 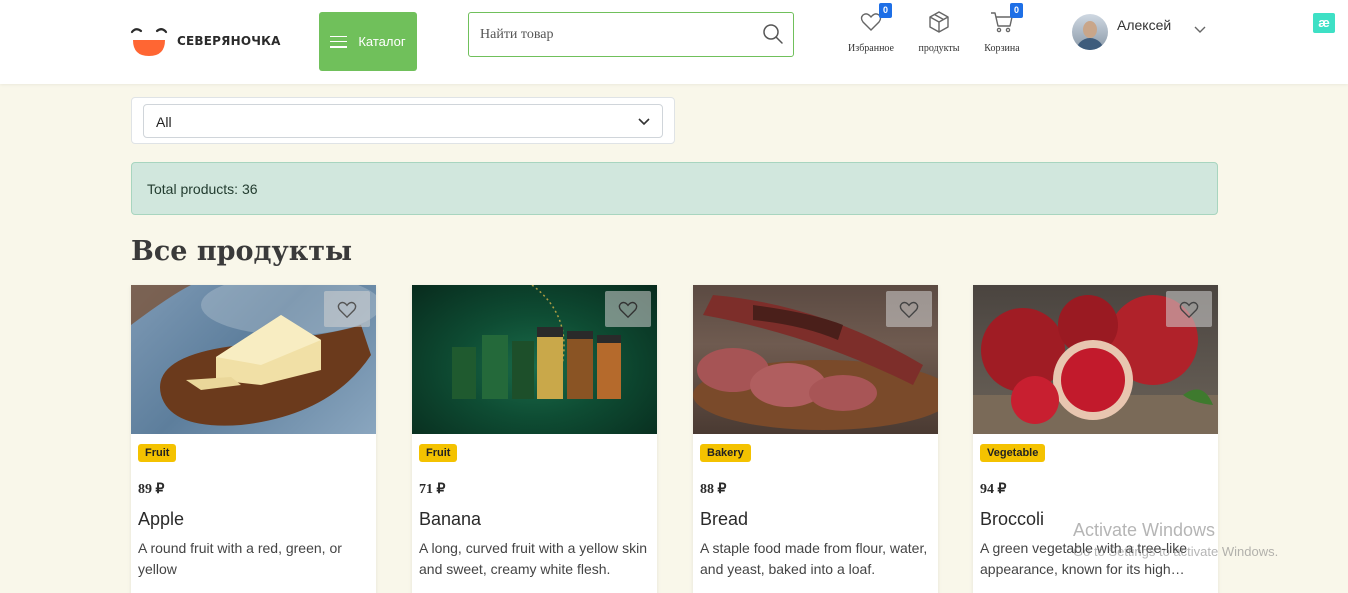 What do you see at coordinates (1002, 48) in the screenshot?
I see `nav-label-cart: Корзина` at bounding box center [1002, 48].